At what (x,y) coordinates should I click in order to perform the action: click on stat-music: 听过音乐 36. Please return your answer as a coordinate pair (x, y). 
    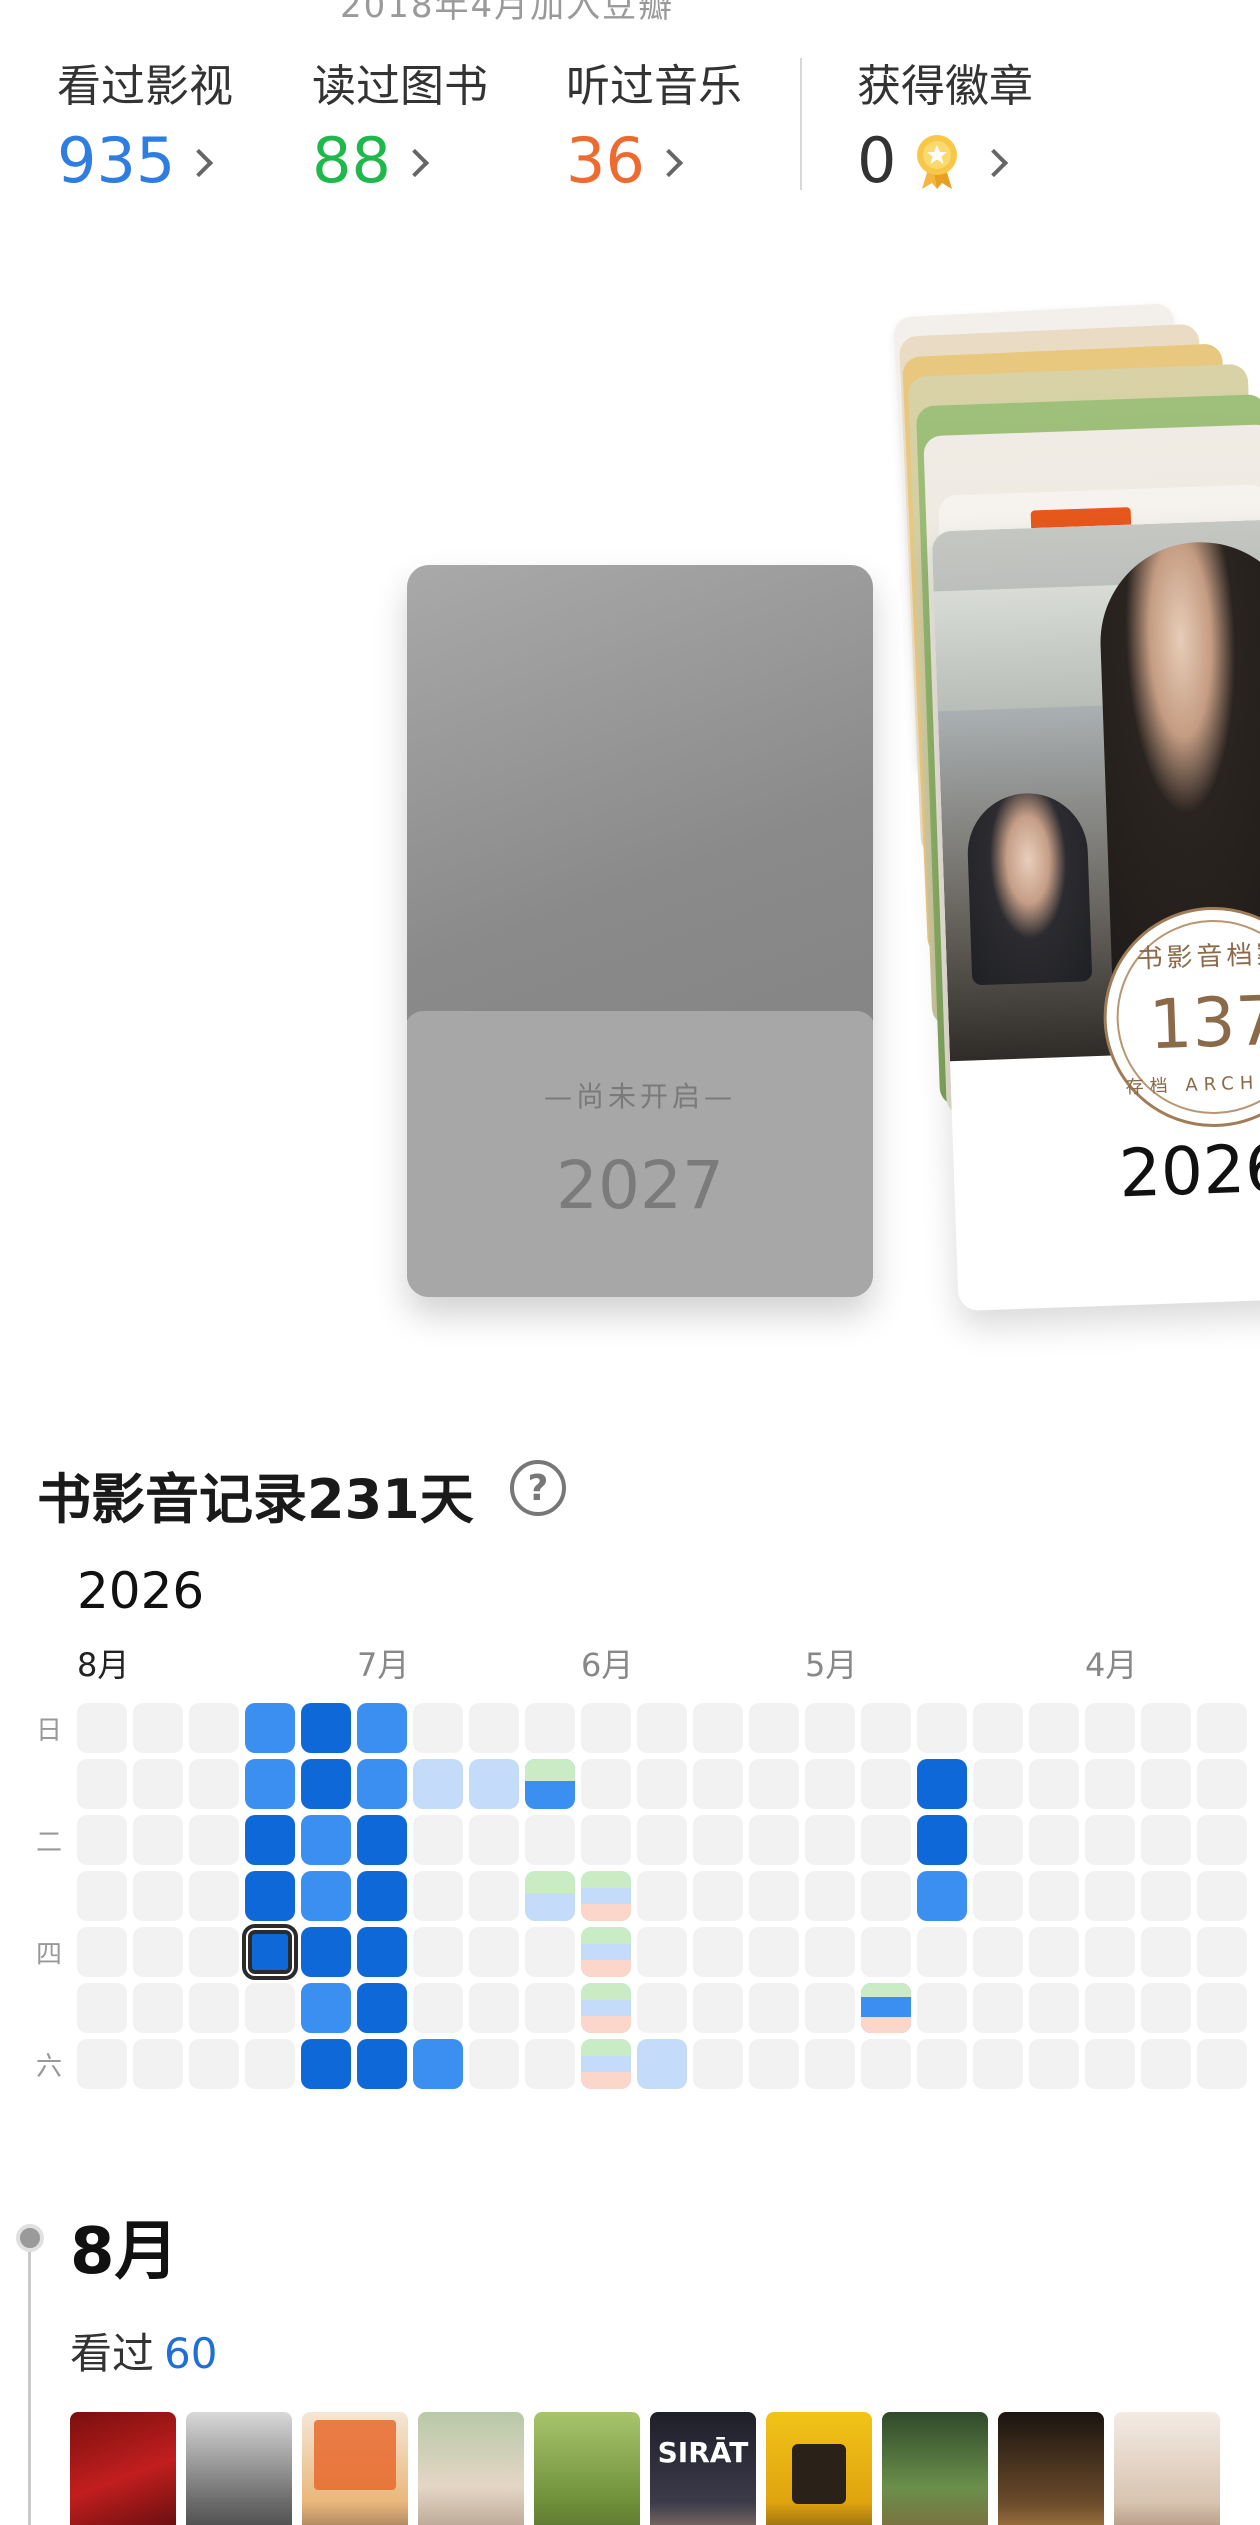
    Looking at the image, I should click on (654, 123).